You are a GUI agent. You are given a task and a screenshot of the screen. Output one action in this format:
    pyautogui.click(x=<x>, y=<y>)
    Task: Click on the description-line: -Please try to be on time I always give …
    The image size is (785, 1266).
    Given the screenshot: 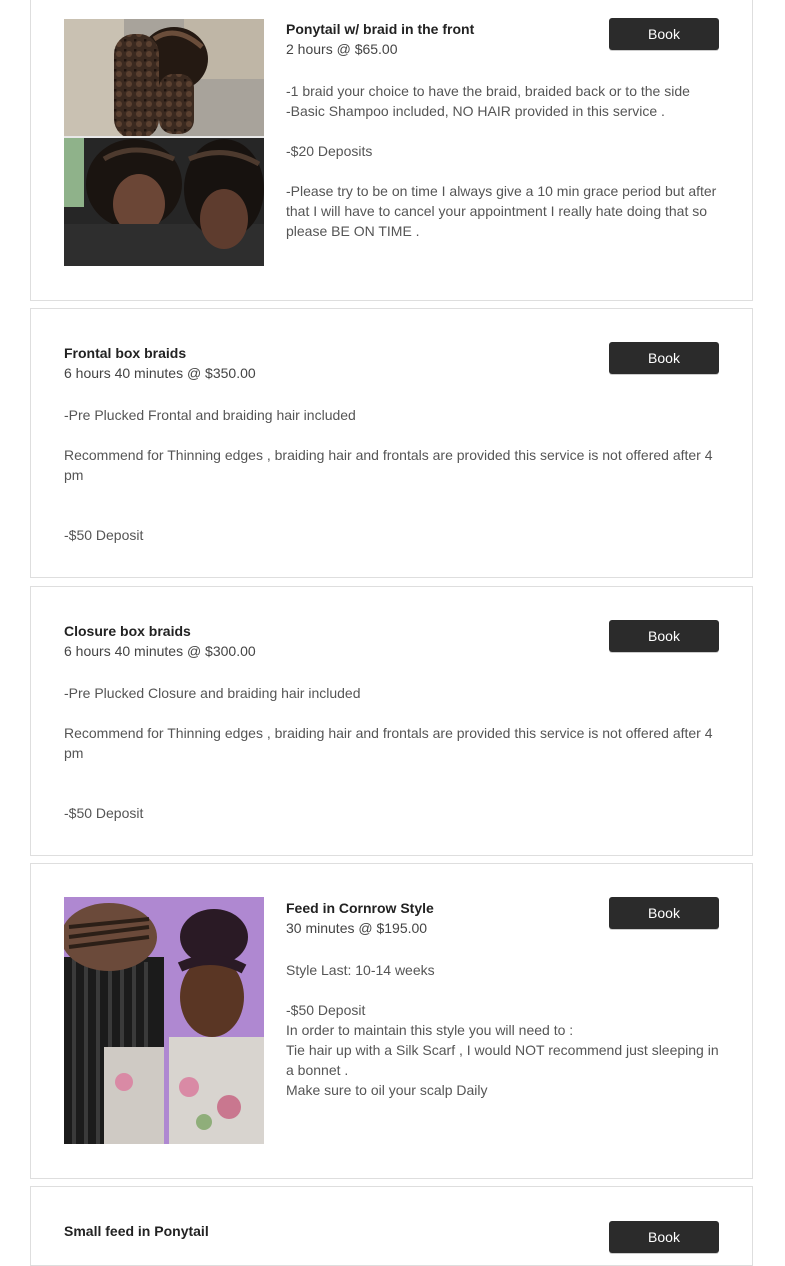 What is the action you would take?
    pyautogui.click(x=501, y=211)
    